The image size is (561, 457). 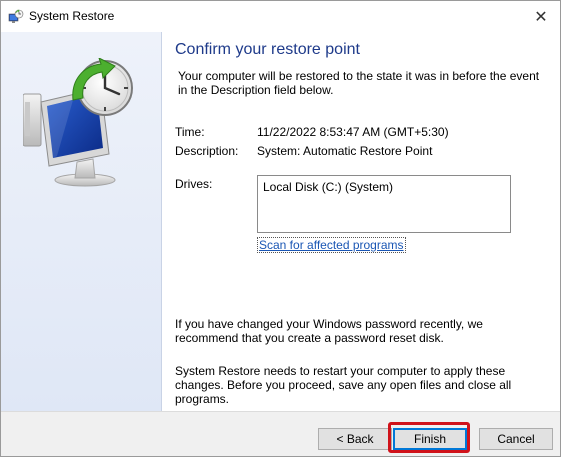 What do you see at coordinates (516, 439) in the screenshot?
I see `cancel-button: Cancel` at bounding box center [516, 439].